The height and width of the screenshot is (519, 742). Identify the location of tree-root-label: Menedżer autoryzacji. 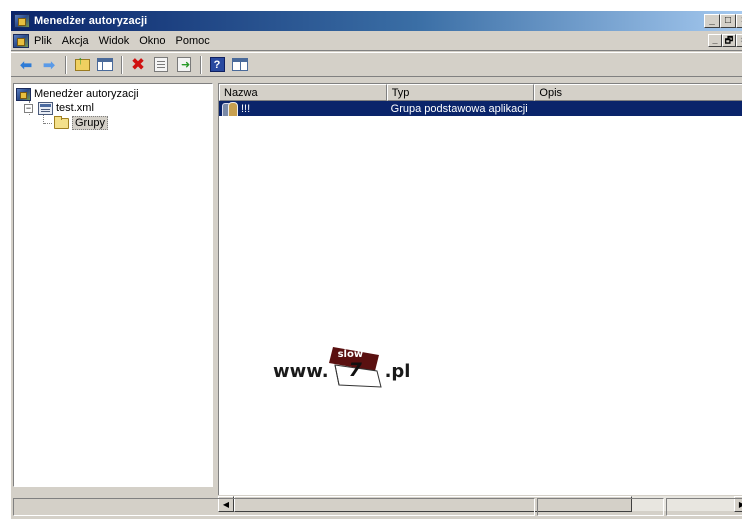
(86, 94).